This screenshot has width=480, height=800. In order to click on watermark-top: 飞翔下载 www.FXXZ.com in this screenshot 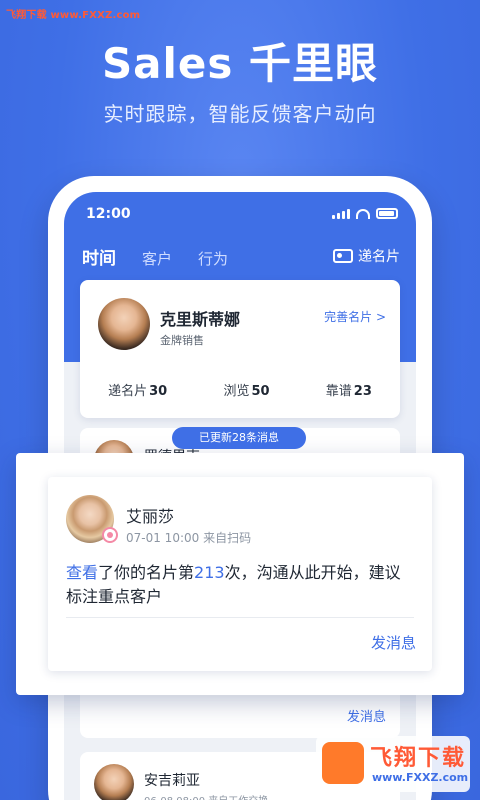, I will do `click(73, 15)`.